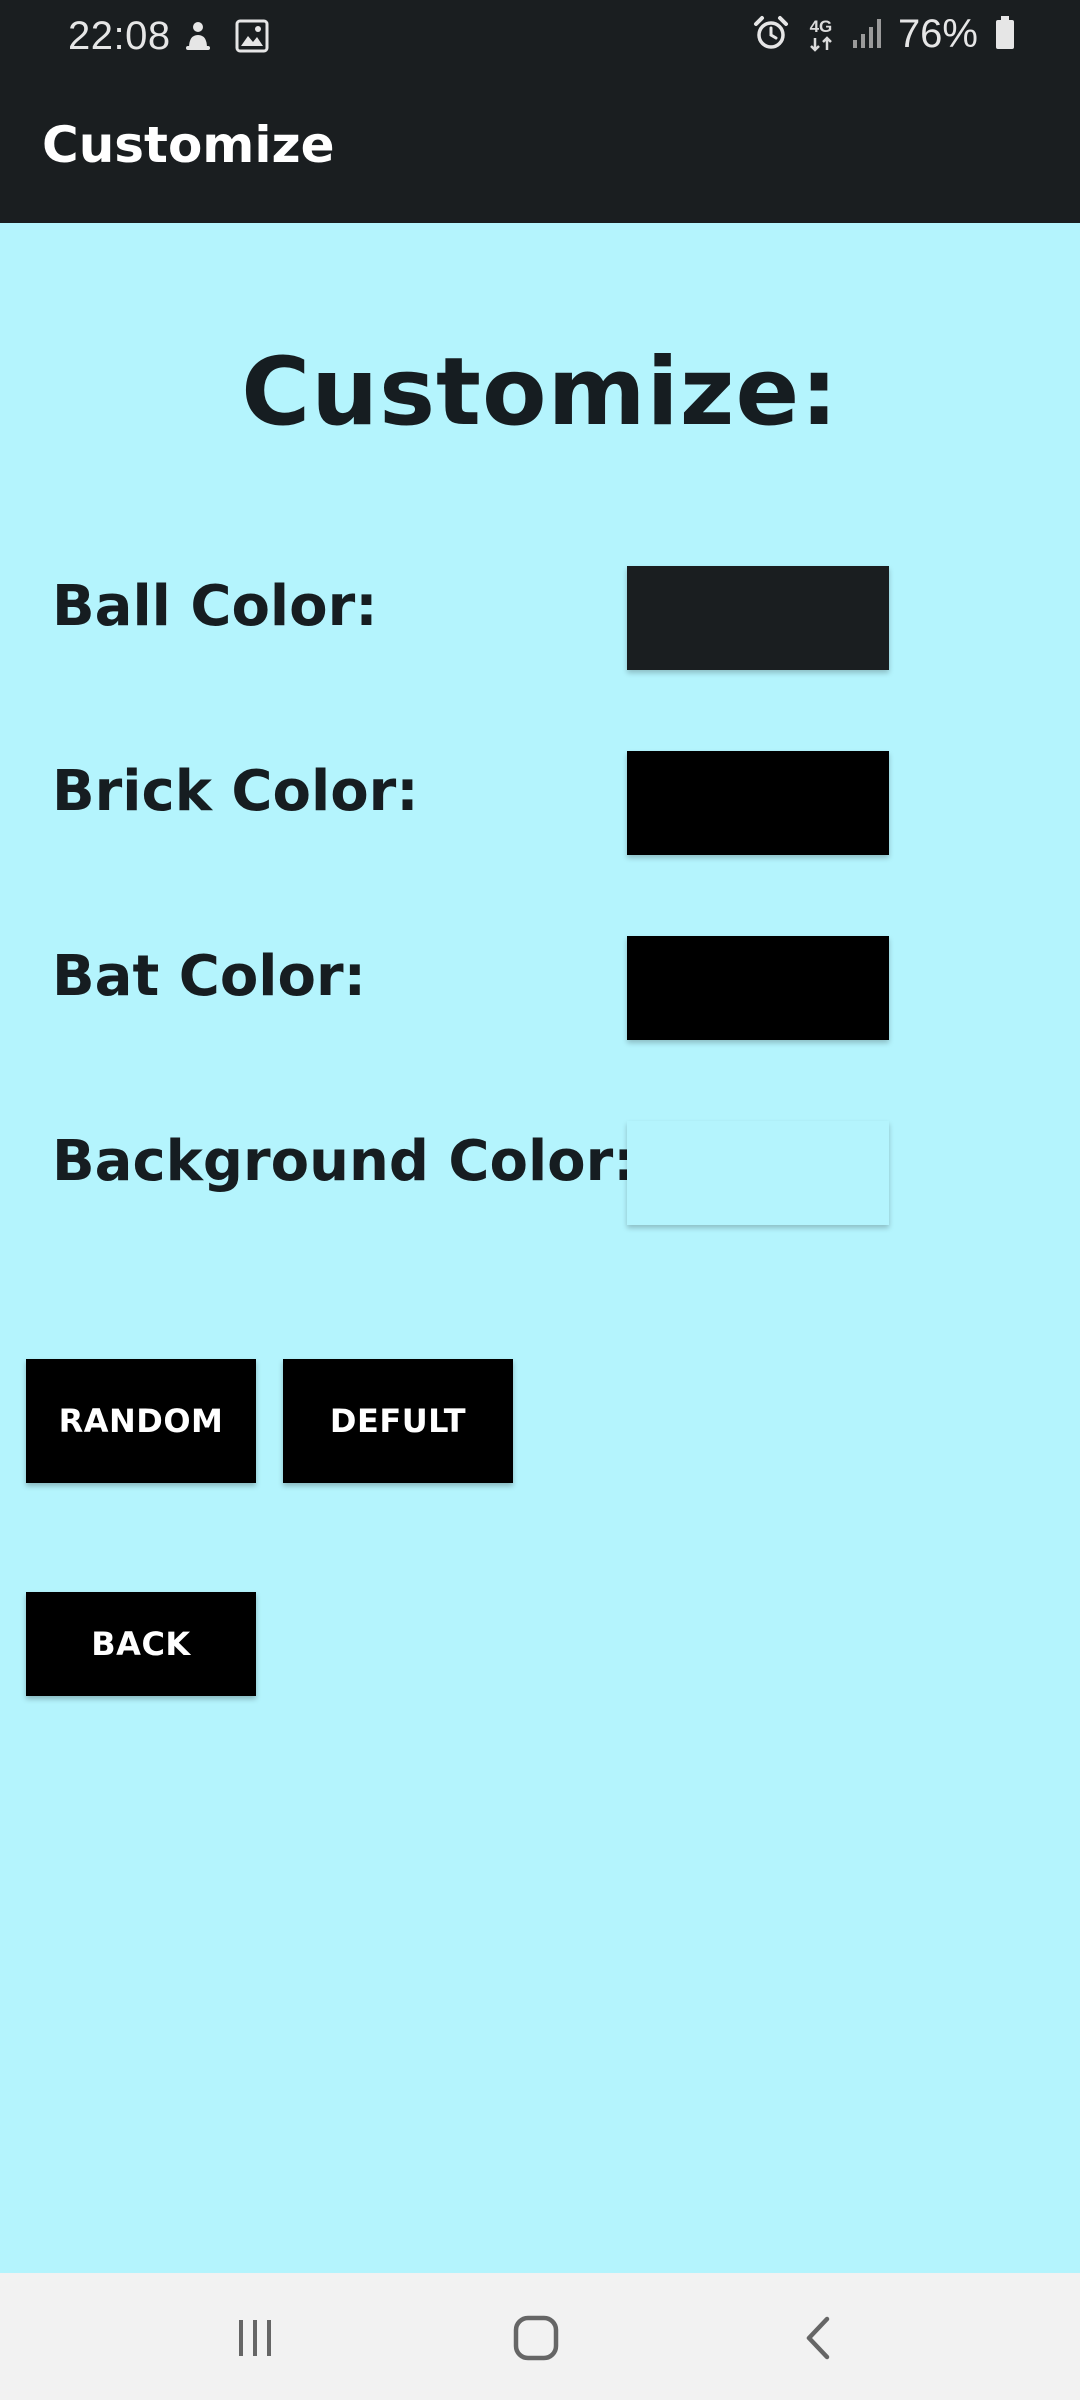 This screenshot has height=2400, width=1080. Describe the element at coordinates (937, 34) in the screenshot. I see `battery-percentage: 76%` at that location.